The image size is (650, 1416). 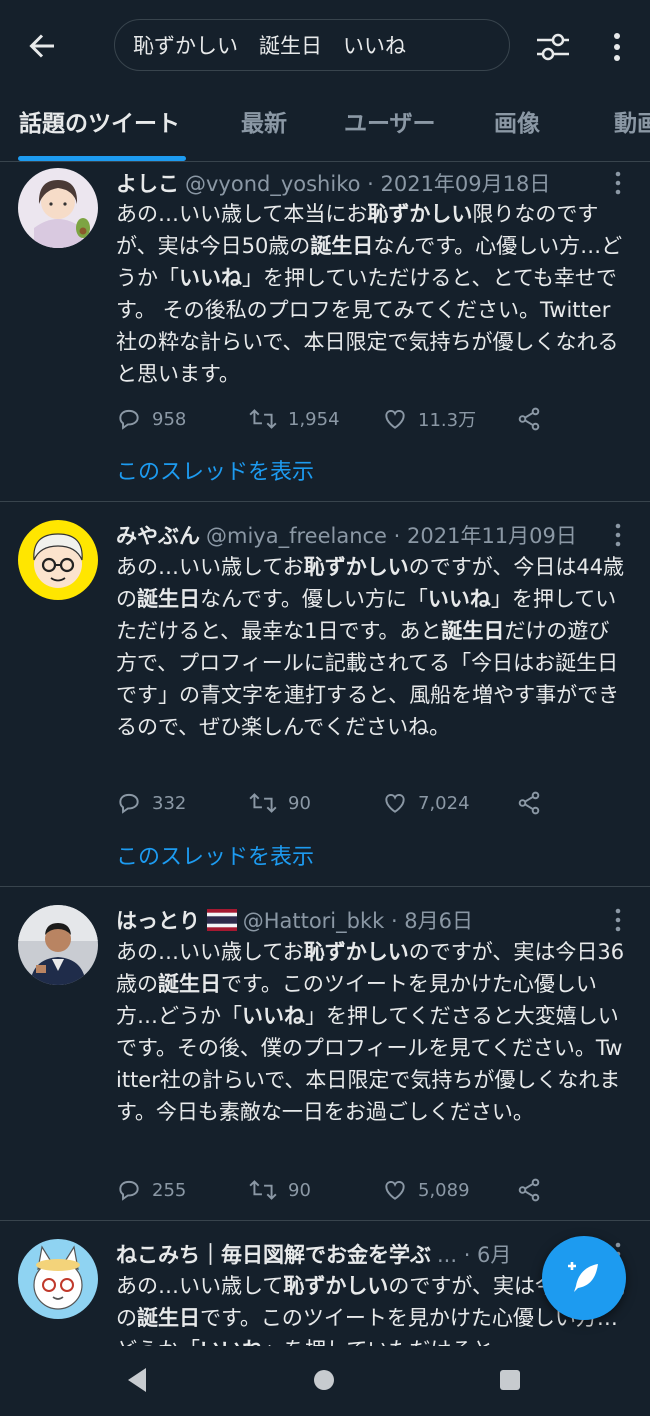 What do you see at coordinates (99, 128) in the screenshot?
I see `tab-top: 話題のツイート` at bounding box center [99, 128].